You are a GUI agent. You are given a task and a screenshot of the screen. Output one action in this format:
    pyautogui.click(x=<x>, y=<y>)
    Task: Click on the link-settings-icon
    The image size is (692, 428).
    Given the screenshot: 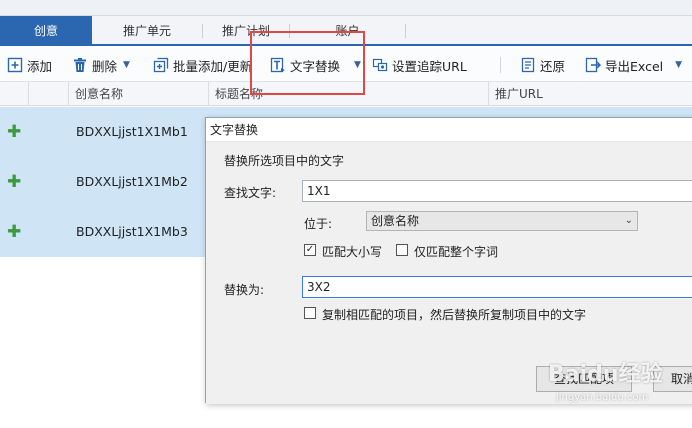 What is the action you would take?
    pyautogui.click(x=380, y=65)
    